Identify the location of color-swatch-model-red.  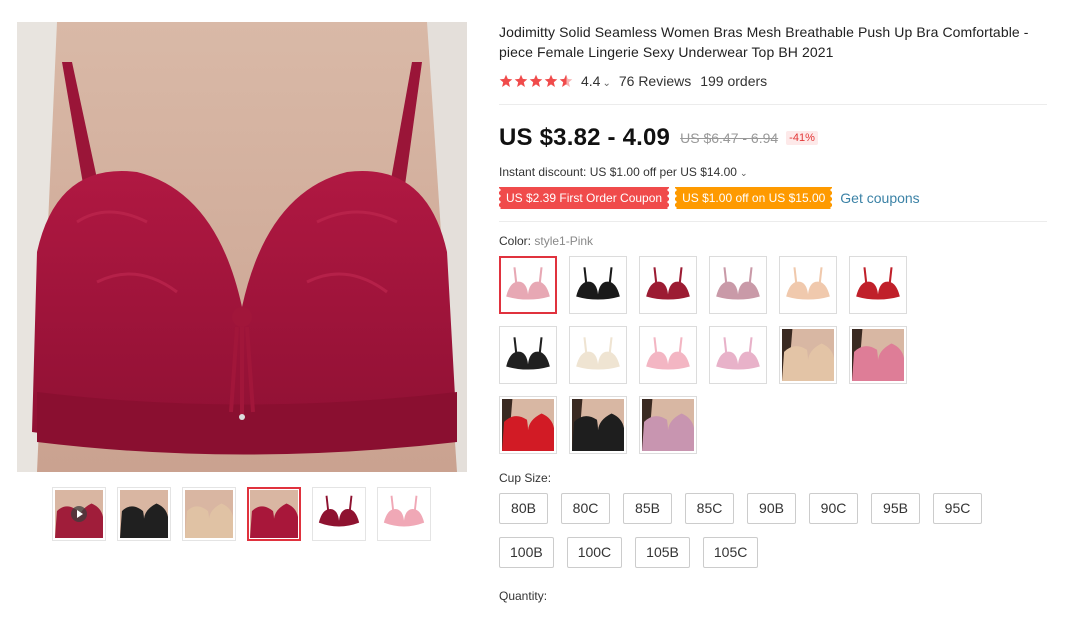
(528, 425).